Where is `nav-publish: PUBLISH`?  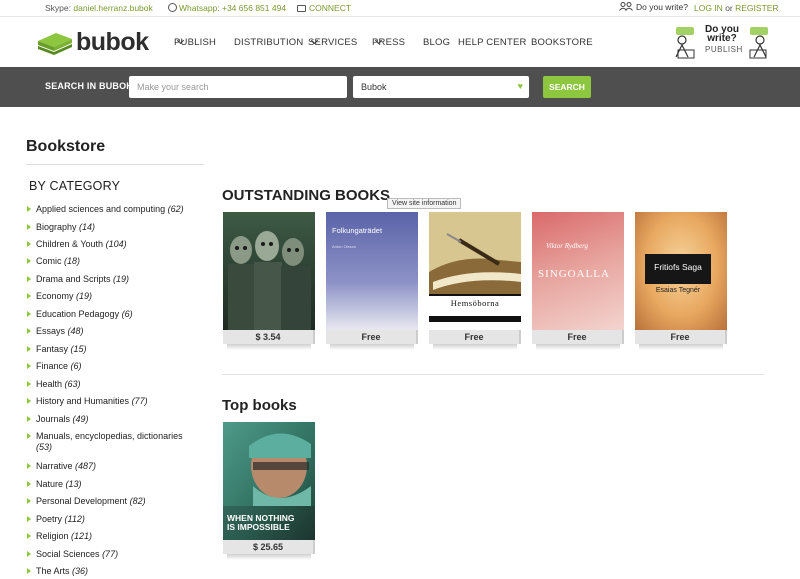 nav-publish: PUBLISH is located at coordinates (195, 42).